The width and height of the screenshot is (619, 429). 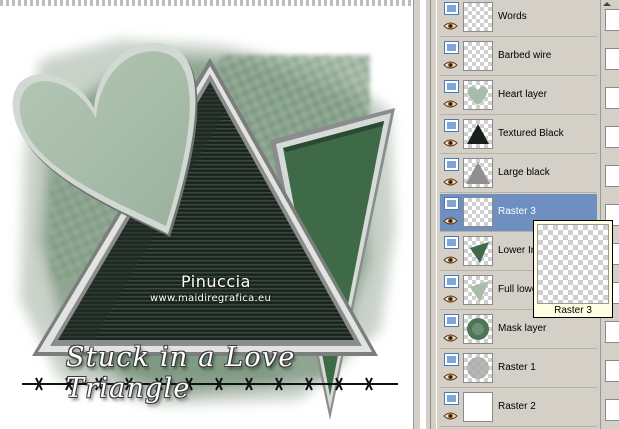 What do you see at coordinates (216, 281) in the screenshot?
I see `watermark-name: Pinuccia` at bounding box center [216, 281].